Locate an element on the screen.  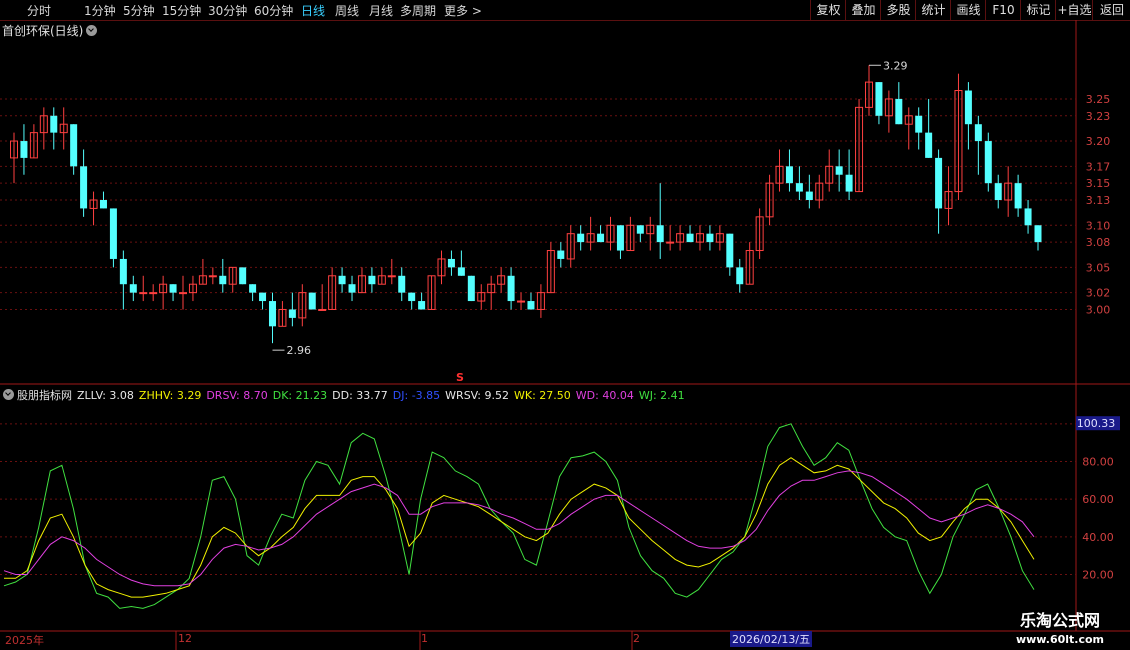
indicator-value-5: DJ: -3.85 is located at coordinates (416, 395).